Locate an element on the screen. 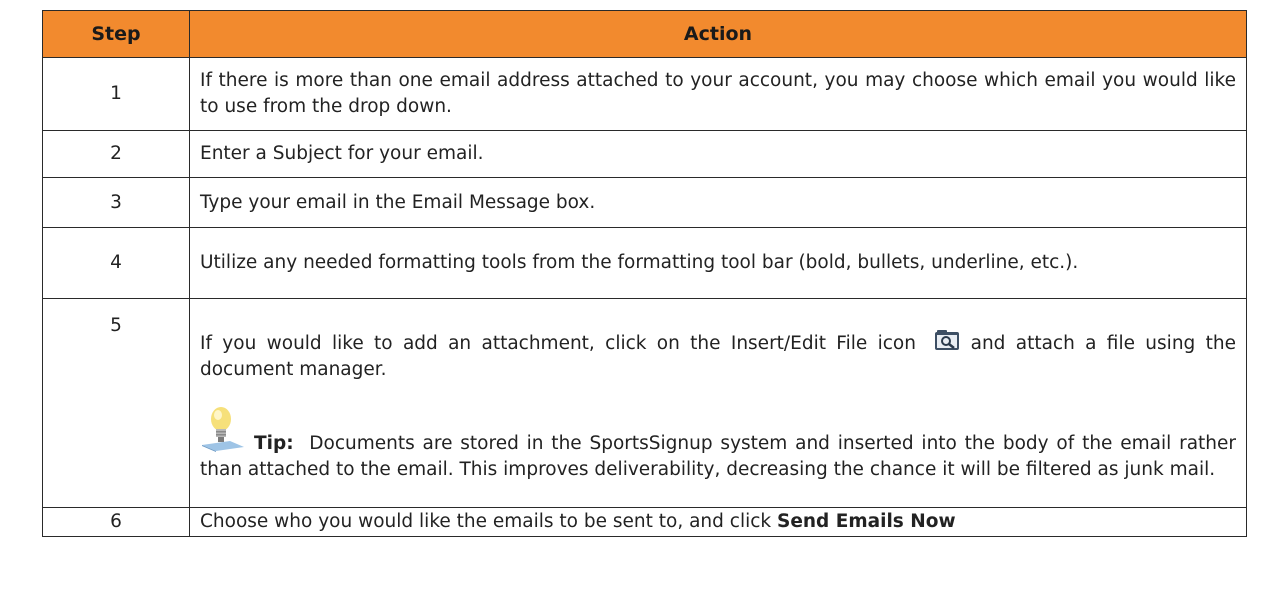  step-number: 3 is located at coordinates (116, 202).